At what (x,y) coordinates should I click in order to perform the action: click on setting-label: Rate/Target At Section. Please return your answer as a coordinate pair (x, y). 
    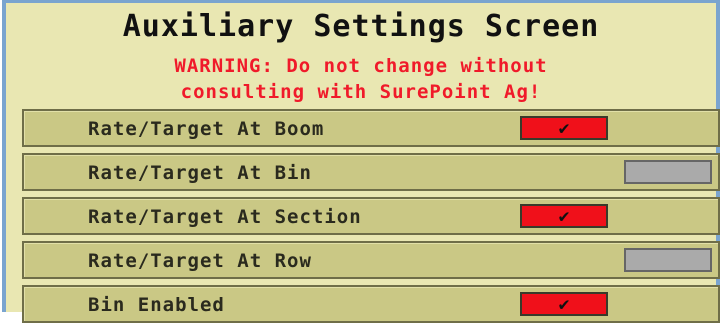
    Looking at the image, I should click on (225, 217).